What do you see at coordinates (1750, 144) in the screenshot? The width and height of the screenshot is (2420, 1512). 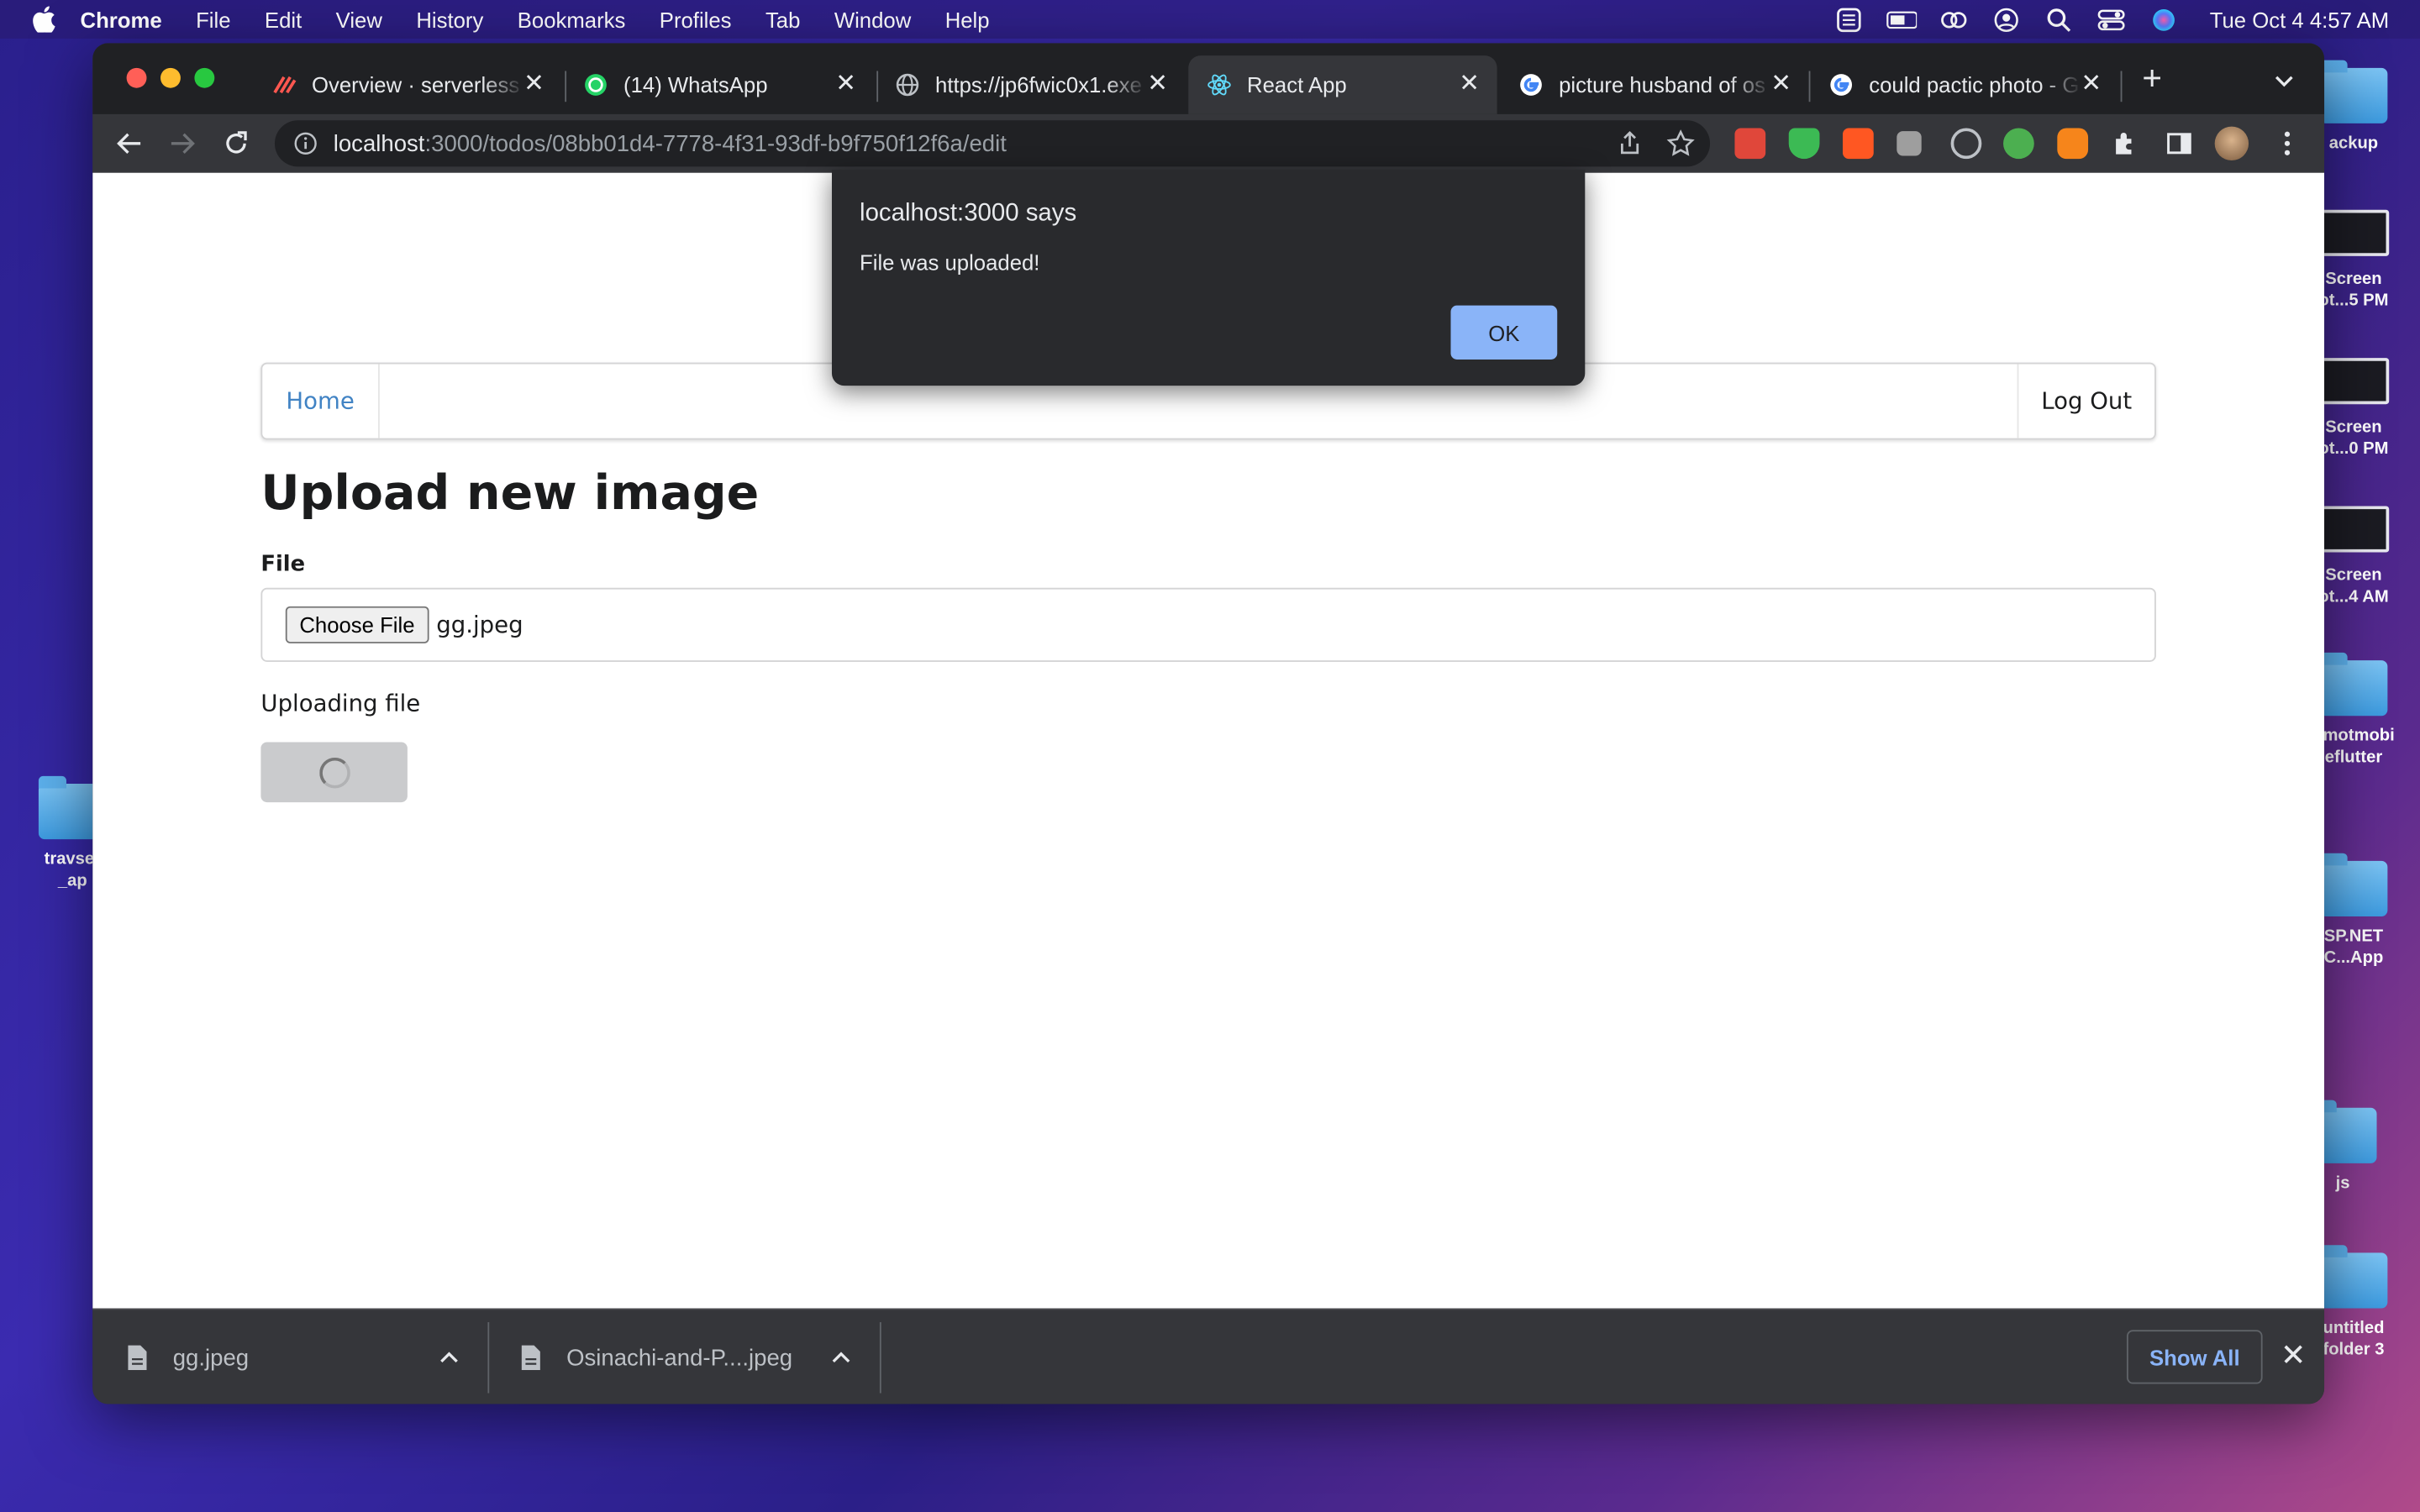 I see `extension-bug-icon` at bounding box center [1750, 144].